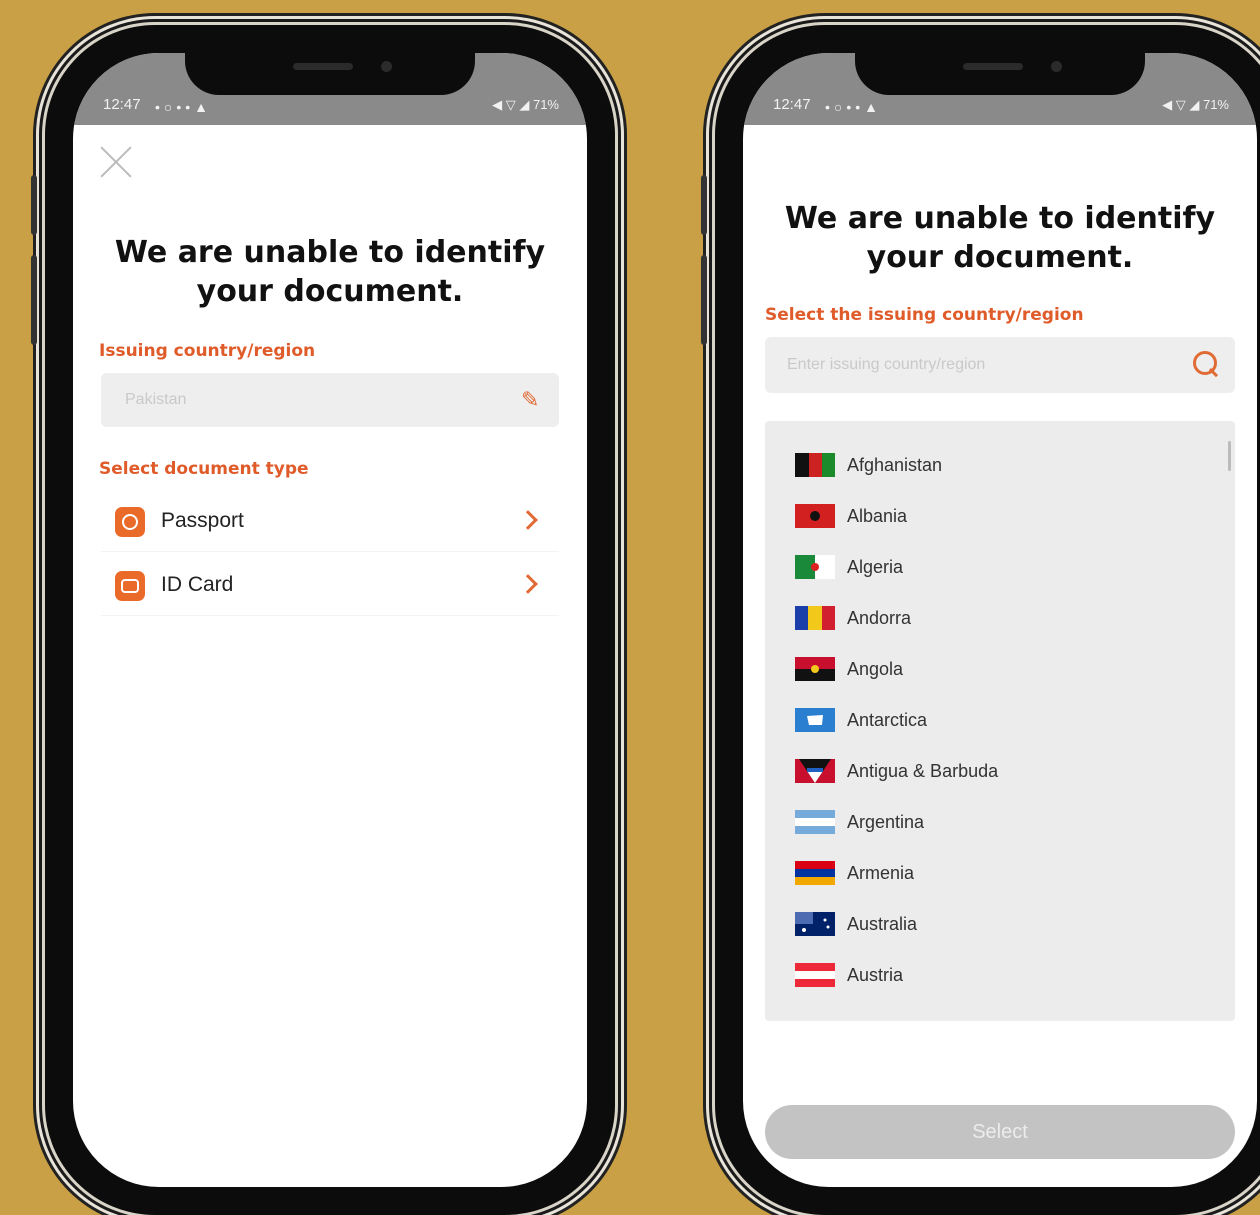 The height and width of the screenshot is (1215, 1260). I want to click on country-name: Andorra, so click(879, 618).